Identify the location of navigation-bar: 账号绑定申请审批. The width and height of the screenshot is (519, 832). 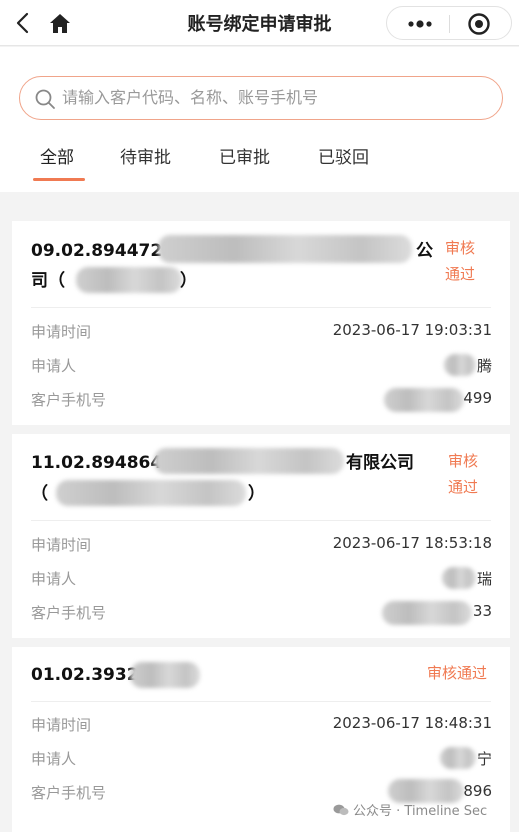
(259, 23).